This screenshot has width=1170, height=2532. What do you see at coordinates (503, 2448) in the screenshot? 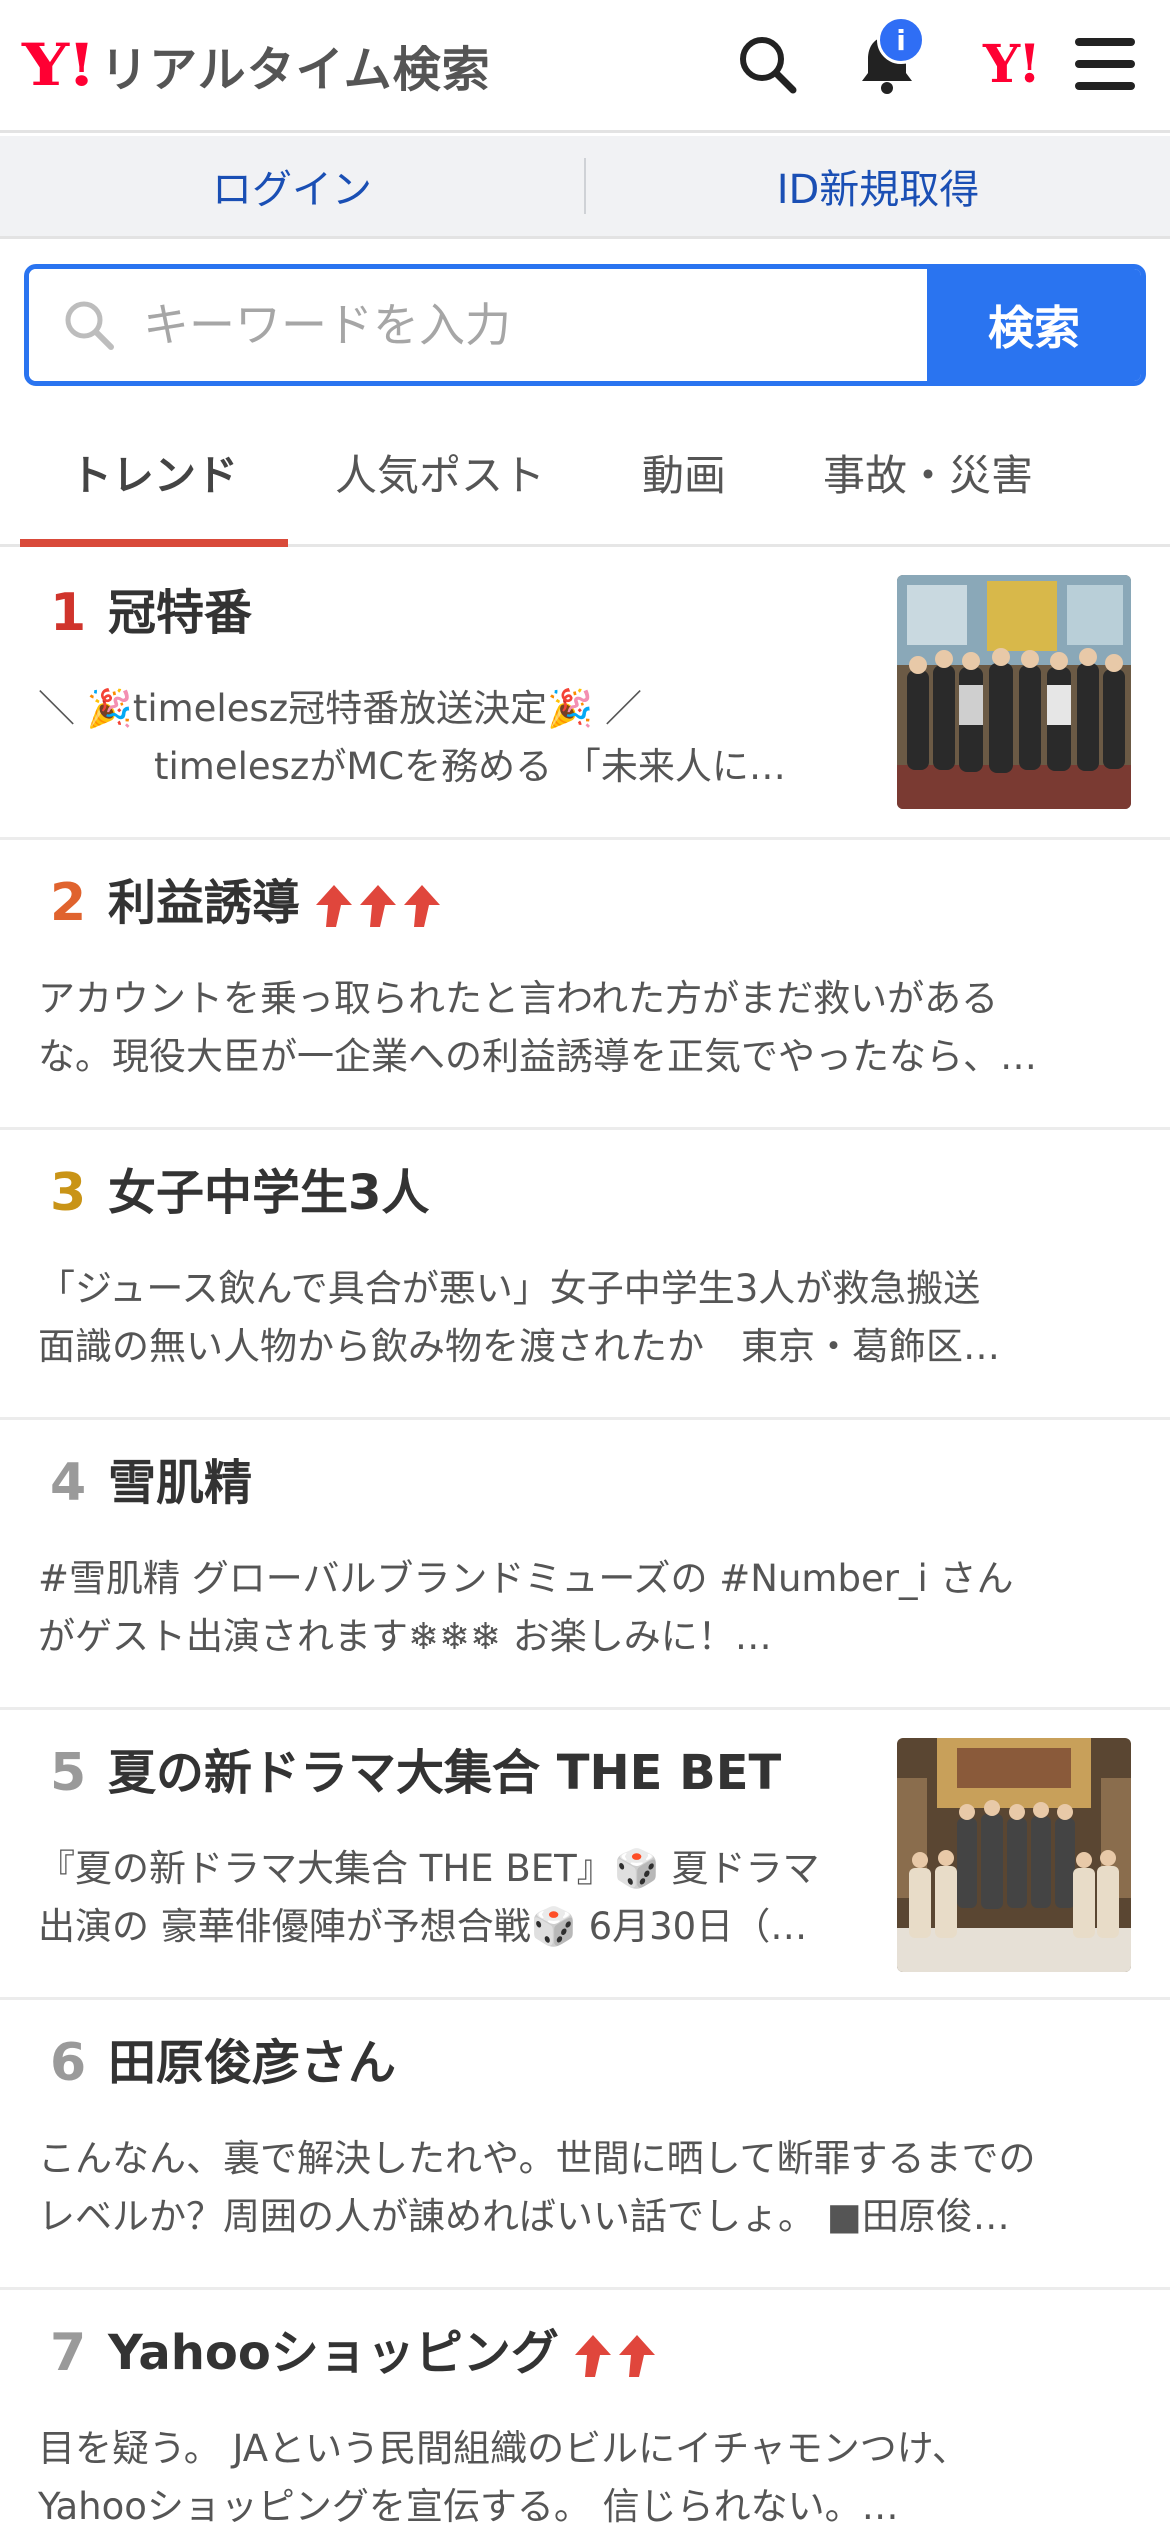
I see `desc-line-1: 目を疑う。 JAという民間組織のビルにイチャモンつけ、` at bounding box center [503, 2448].